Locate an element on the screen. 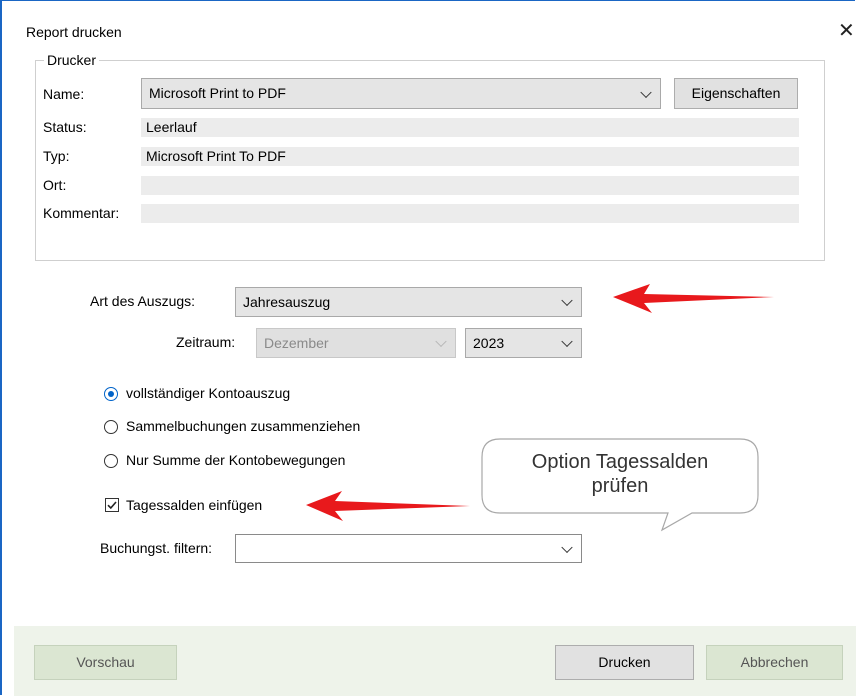  dialog-footer: Vorschau Drucken Abbrechen is located at coordinates (435, 661).